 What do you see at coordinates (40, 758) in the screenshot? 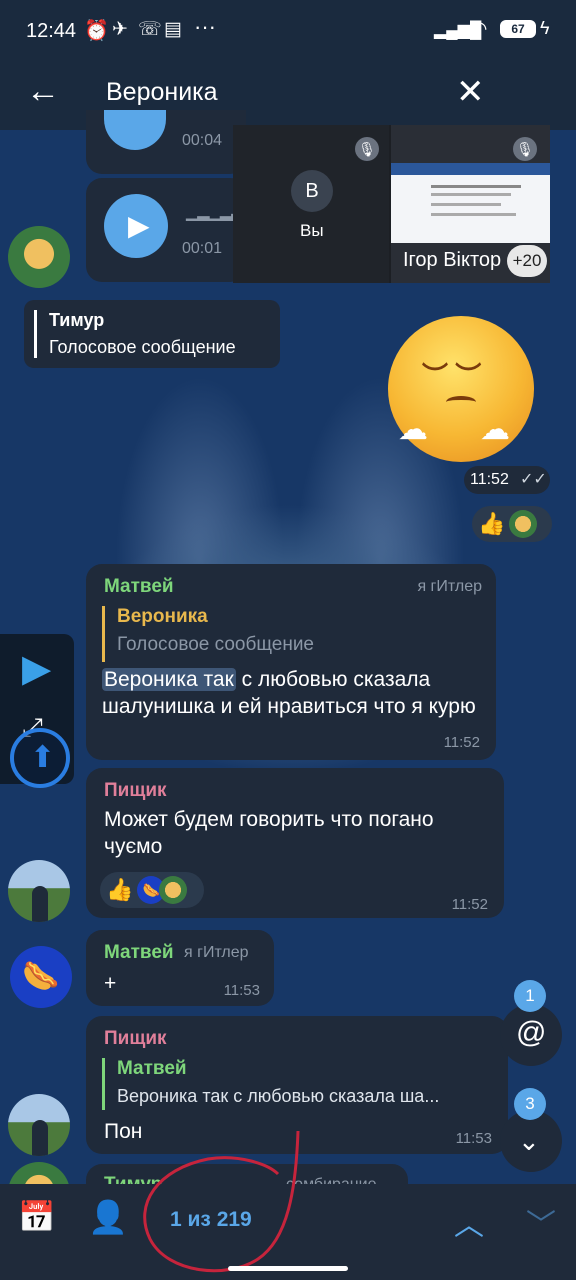
I see `share-indicator: ⬆` at bounding box center [40, 758].